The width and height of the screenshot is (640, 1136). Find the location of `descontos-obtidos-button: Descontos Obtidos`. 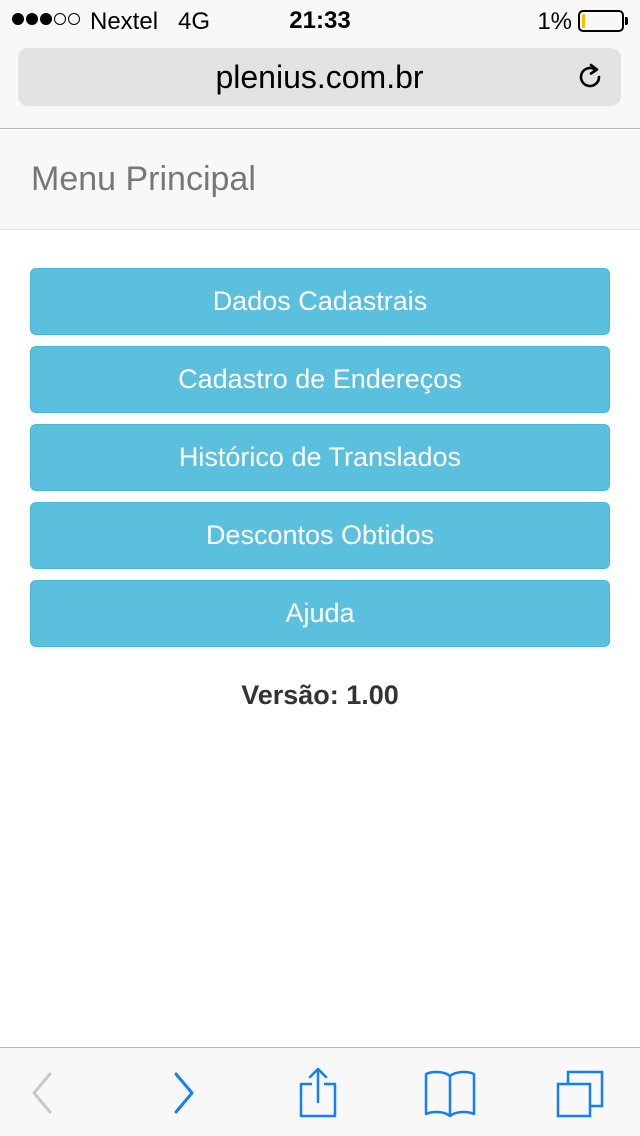

descontos-obtidos-button: Descontos Obtidos is located at coordinates (320, 535).